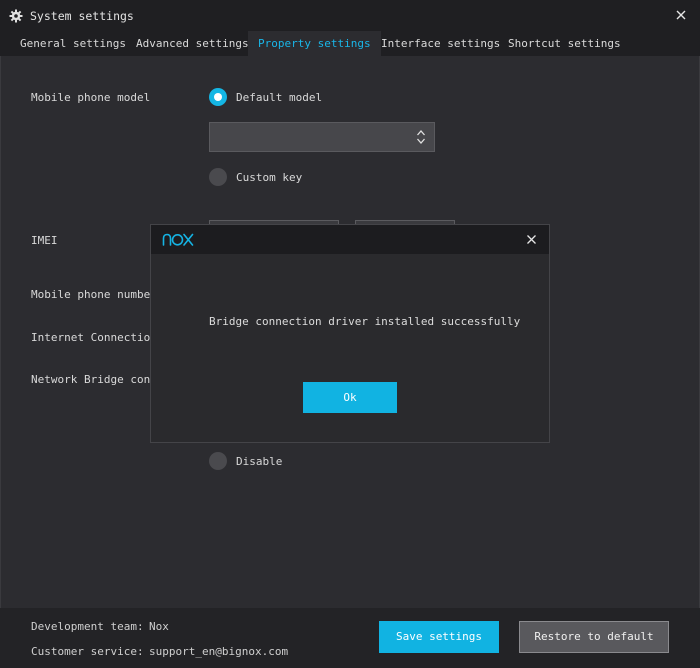  Describe the element at coordinates (439, 637) in the screenshot. I see `save-settings-button: Save settings` at that location.